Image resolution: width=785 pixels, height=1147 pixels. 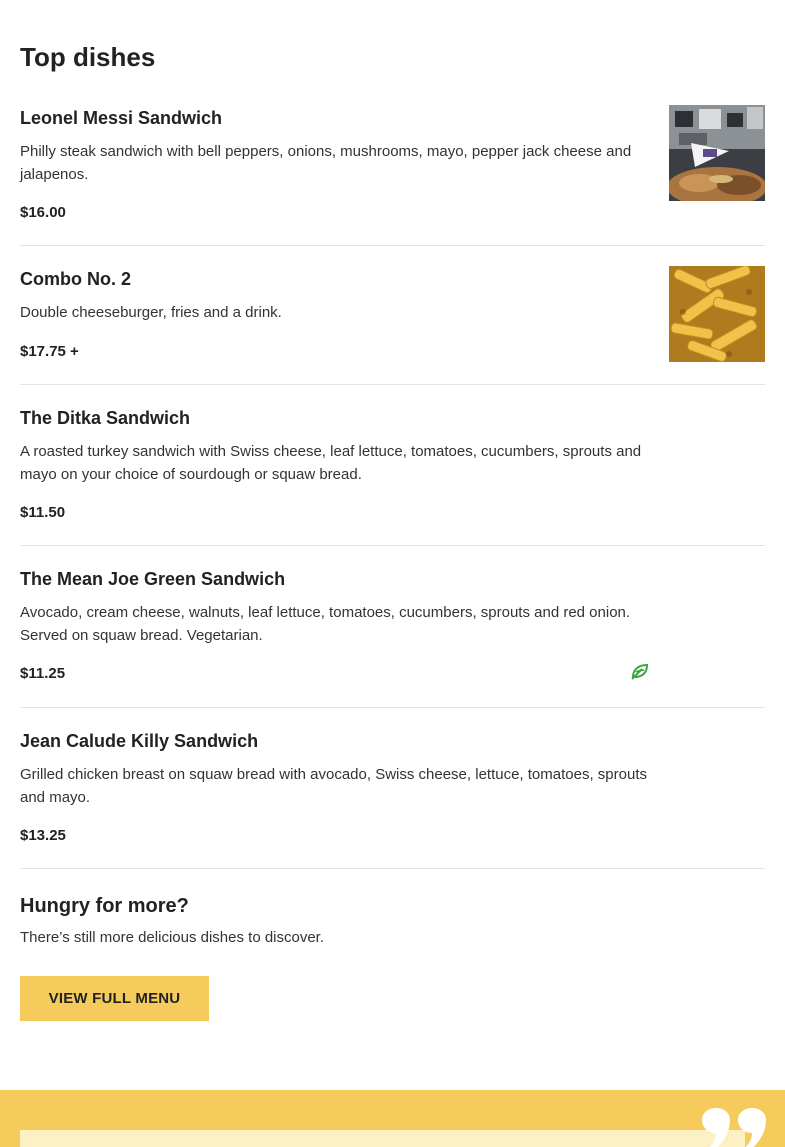 What do you see at coordinates (734, 1127) in the screenshot?
I see `quote-icon` at bounding box center [734, 1127].